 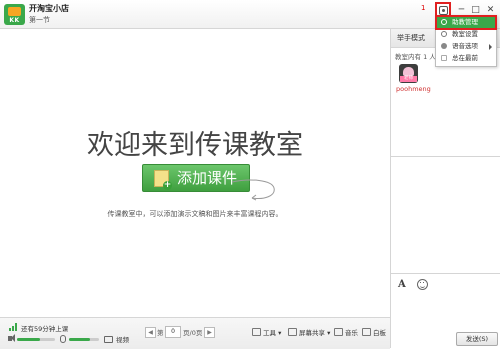 What do you see at coordinates (346, 332) in the screenshot?
I see `music-button: 音乐` at bounding box center [346, 332].